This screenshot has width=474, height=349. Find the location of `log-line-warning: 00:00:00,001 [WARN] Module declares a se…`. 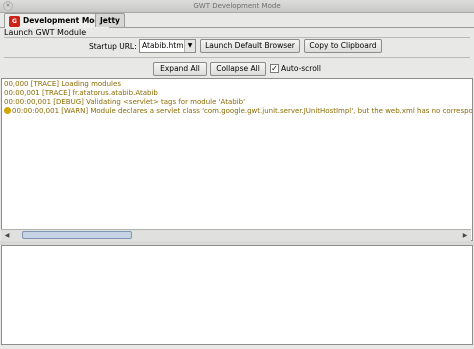

log-line-warning: 00:00:00,001 [WARN] Module declares a se… is located at coordinates (238, 111).